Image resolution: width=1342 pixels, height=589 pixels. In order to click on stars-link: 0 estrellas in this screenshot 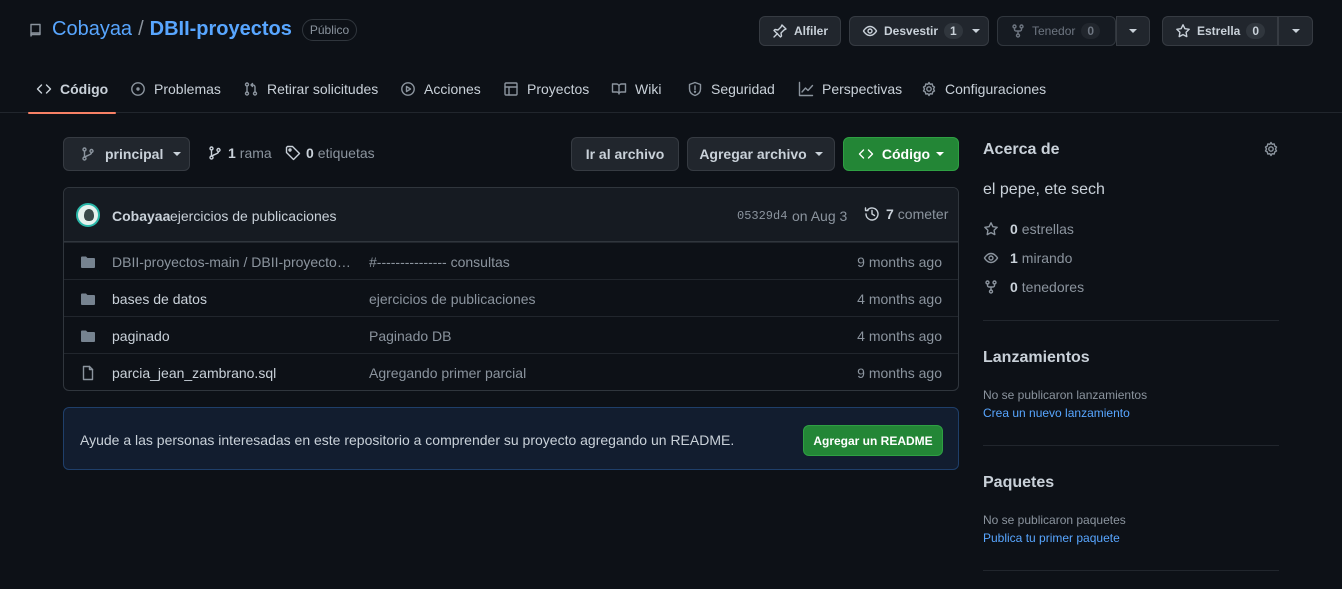, I will do `click(1028, 229)`.